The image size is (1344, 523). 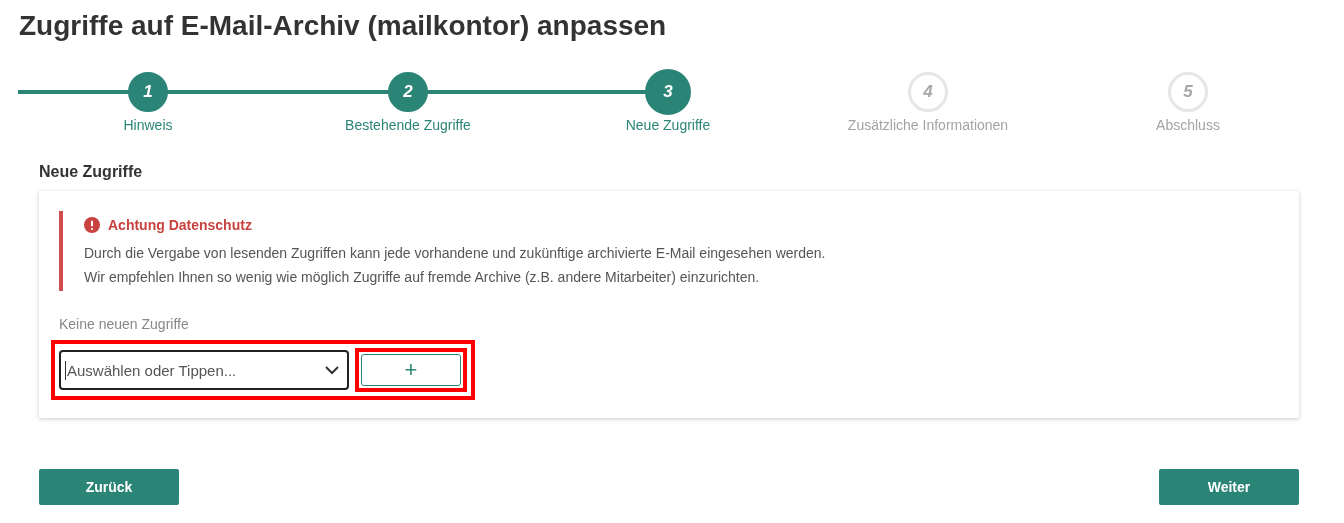 I want to click on step-label: Bestehende Zugriffe, so click(x=408, y=125).